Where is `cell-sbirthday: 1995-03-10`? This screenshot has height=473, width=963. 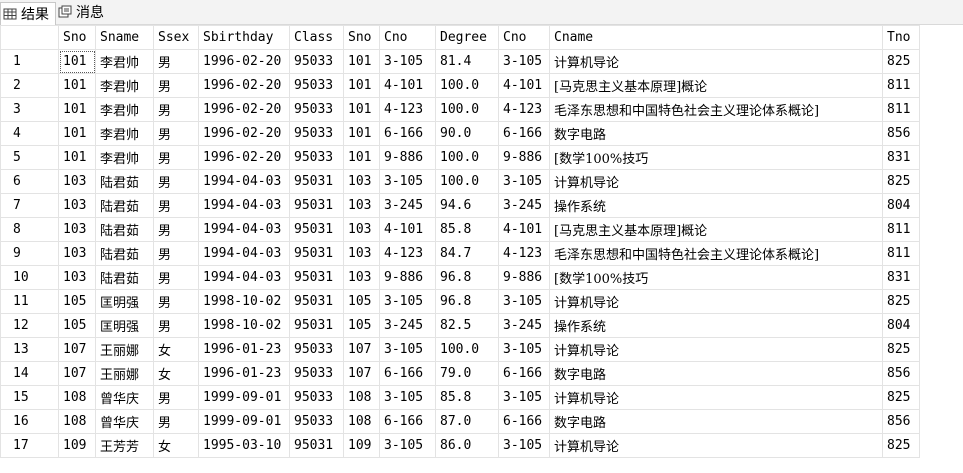
cell-sbirthday: 1995-03-10 is located at coordinates (244, 445).